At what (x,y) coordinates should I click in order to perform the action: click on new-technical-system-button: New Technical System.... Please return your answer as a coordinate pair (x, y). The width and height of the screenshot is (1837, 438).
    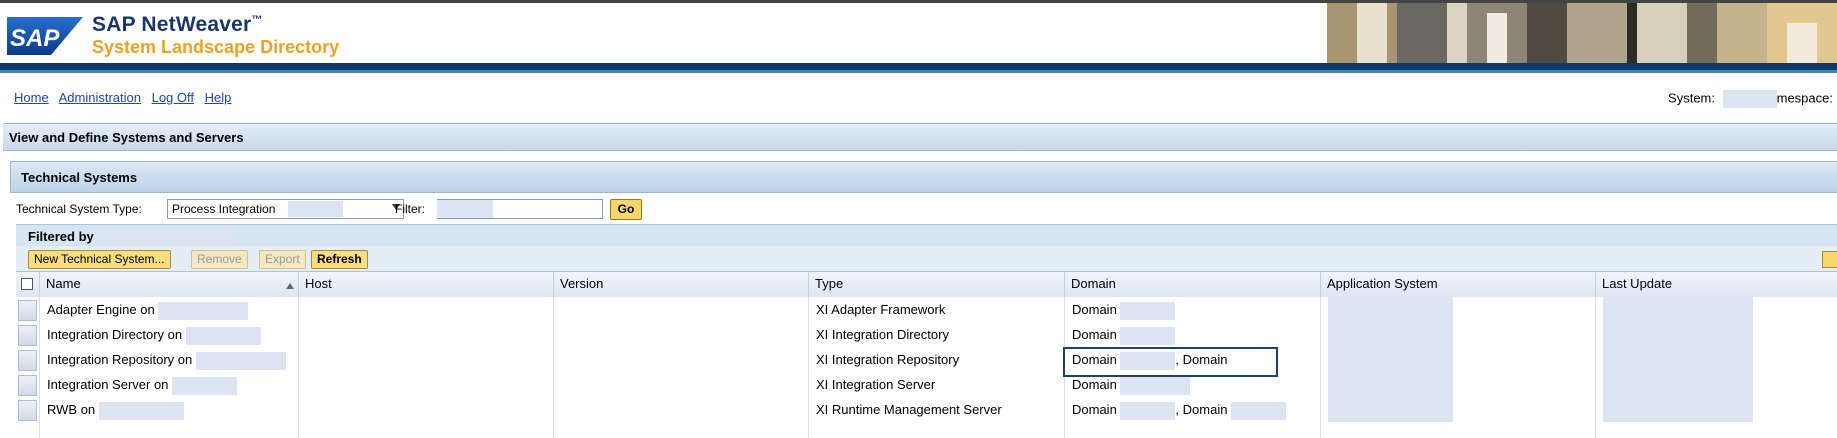
    Looking at the image, I should click on (99, 259).